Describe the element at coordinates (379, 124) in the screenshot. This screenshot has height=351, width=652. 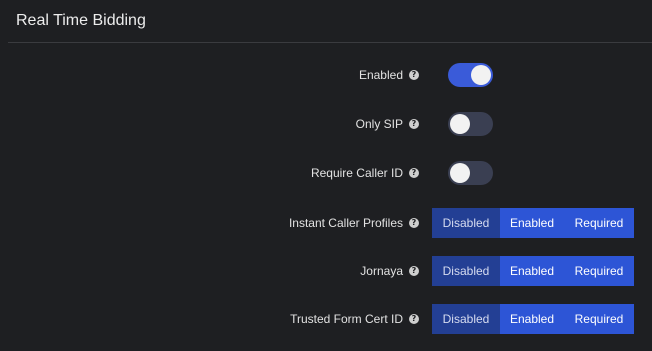
I see `setting-label-only-sip: Only SIP` at that location.